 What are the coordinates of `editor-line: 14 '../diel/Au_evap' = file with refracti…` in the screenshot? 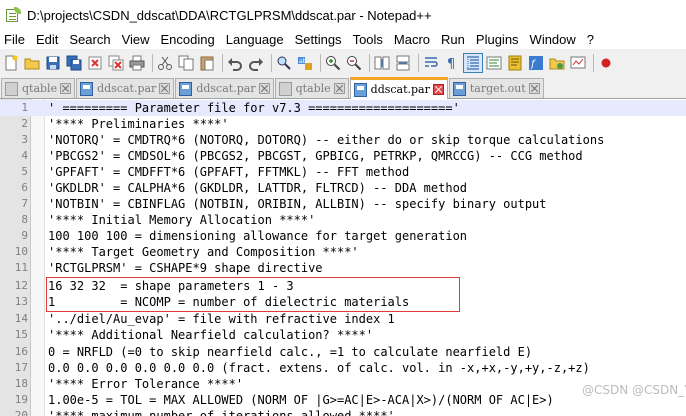 It's located at (343, 319).